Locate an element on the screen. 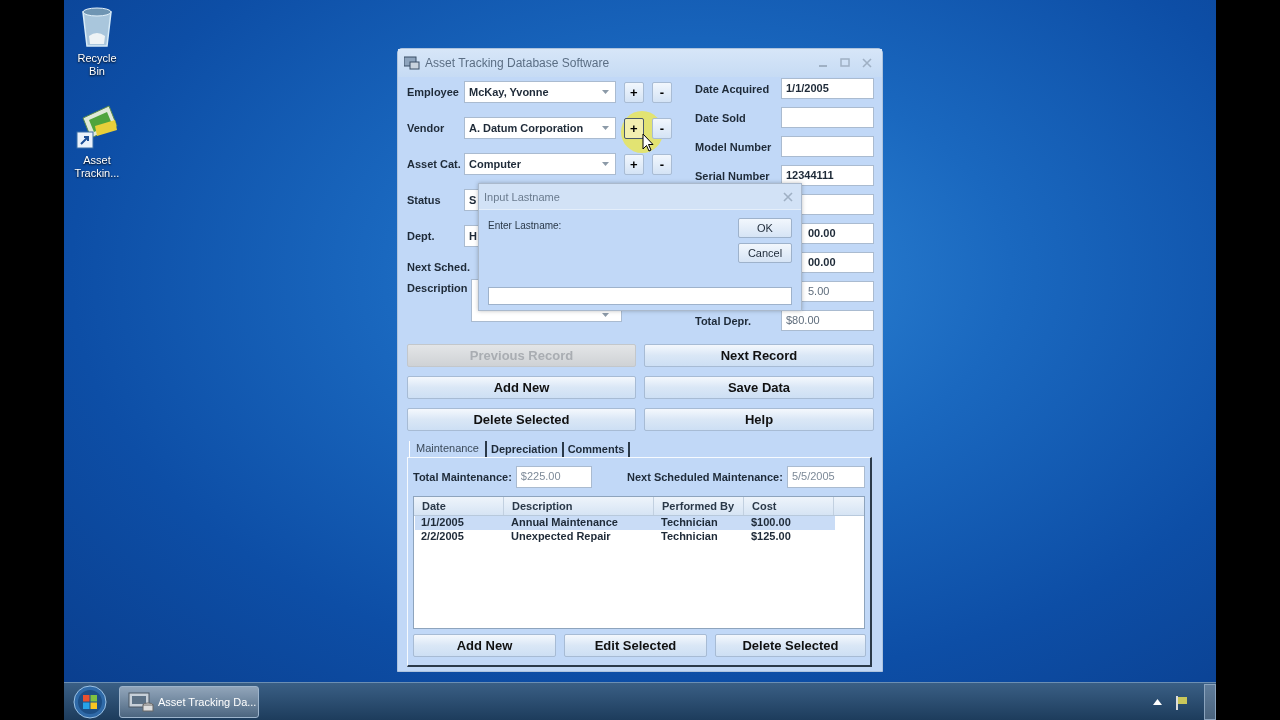 The image size is (1280, 720). action-button: Next Record is located at coordinates (759, 355).